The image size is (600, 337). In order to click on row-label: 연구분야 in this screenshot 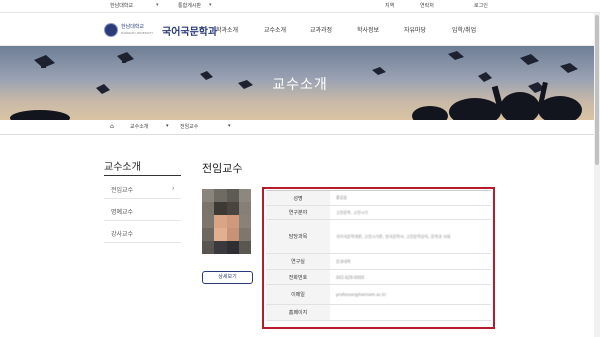, I will do `click(298, 212)`.